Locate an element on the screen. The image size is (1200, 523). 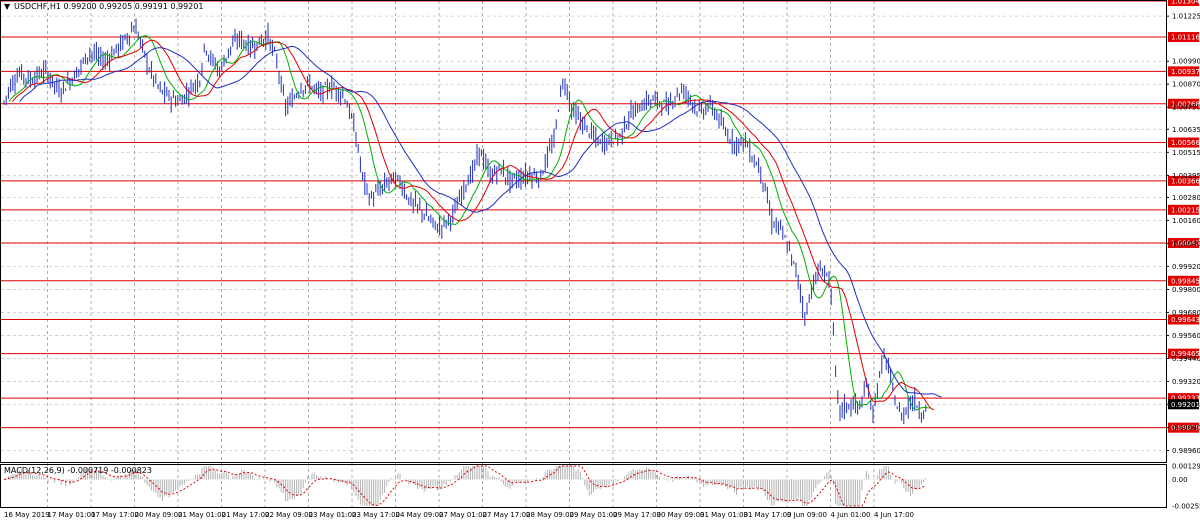
x-tick-label: 22 May 09:00 is located at coordinates (289, 515).